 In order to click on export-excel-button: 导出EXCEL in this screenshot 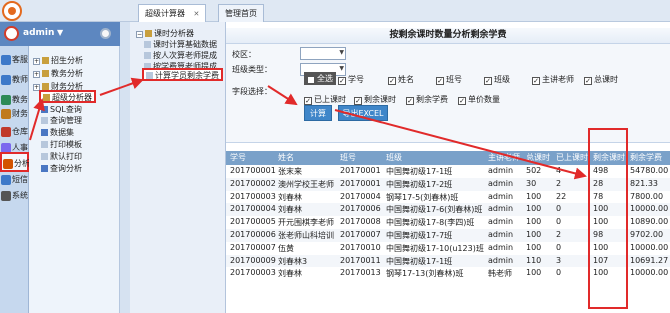, I will do `click(363, 113)`.